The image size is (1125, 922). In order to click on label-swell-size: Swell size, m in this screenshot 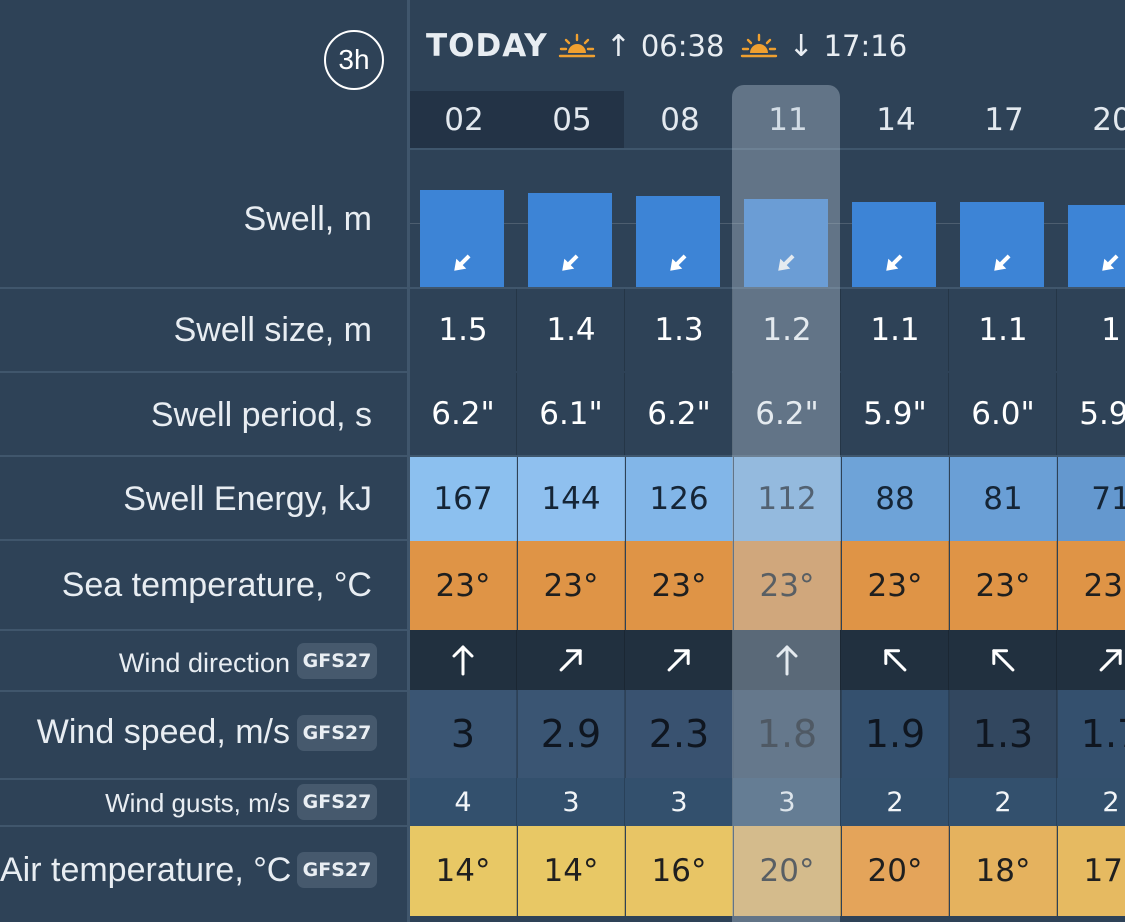, I will do `click(272, 330)`.